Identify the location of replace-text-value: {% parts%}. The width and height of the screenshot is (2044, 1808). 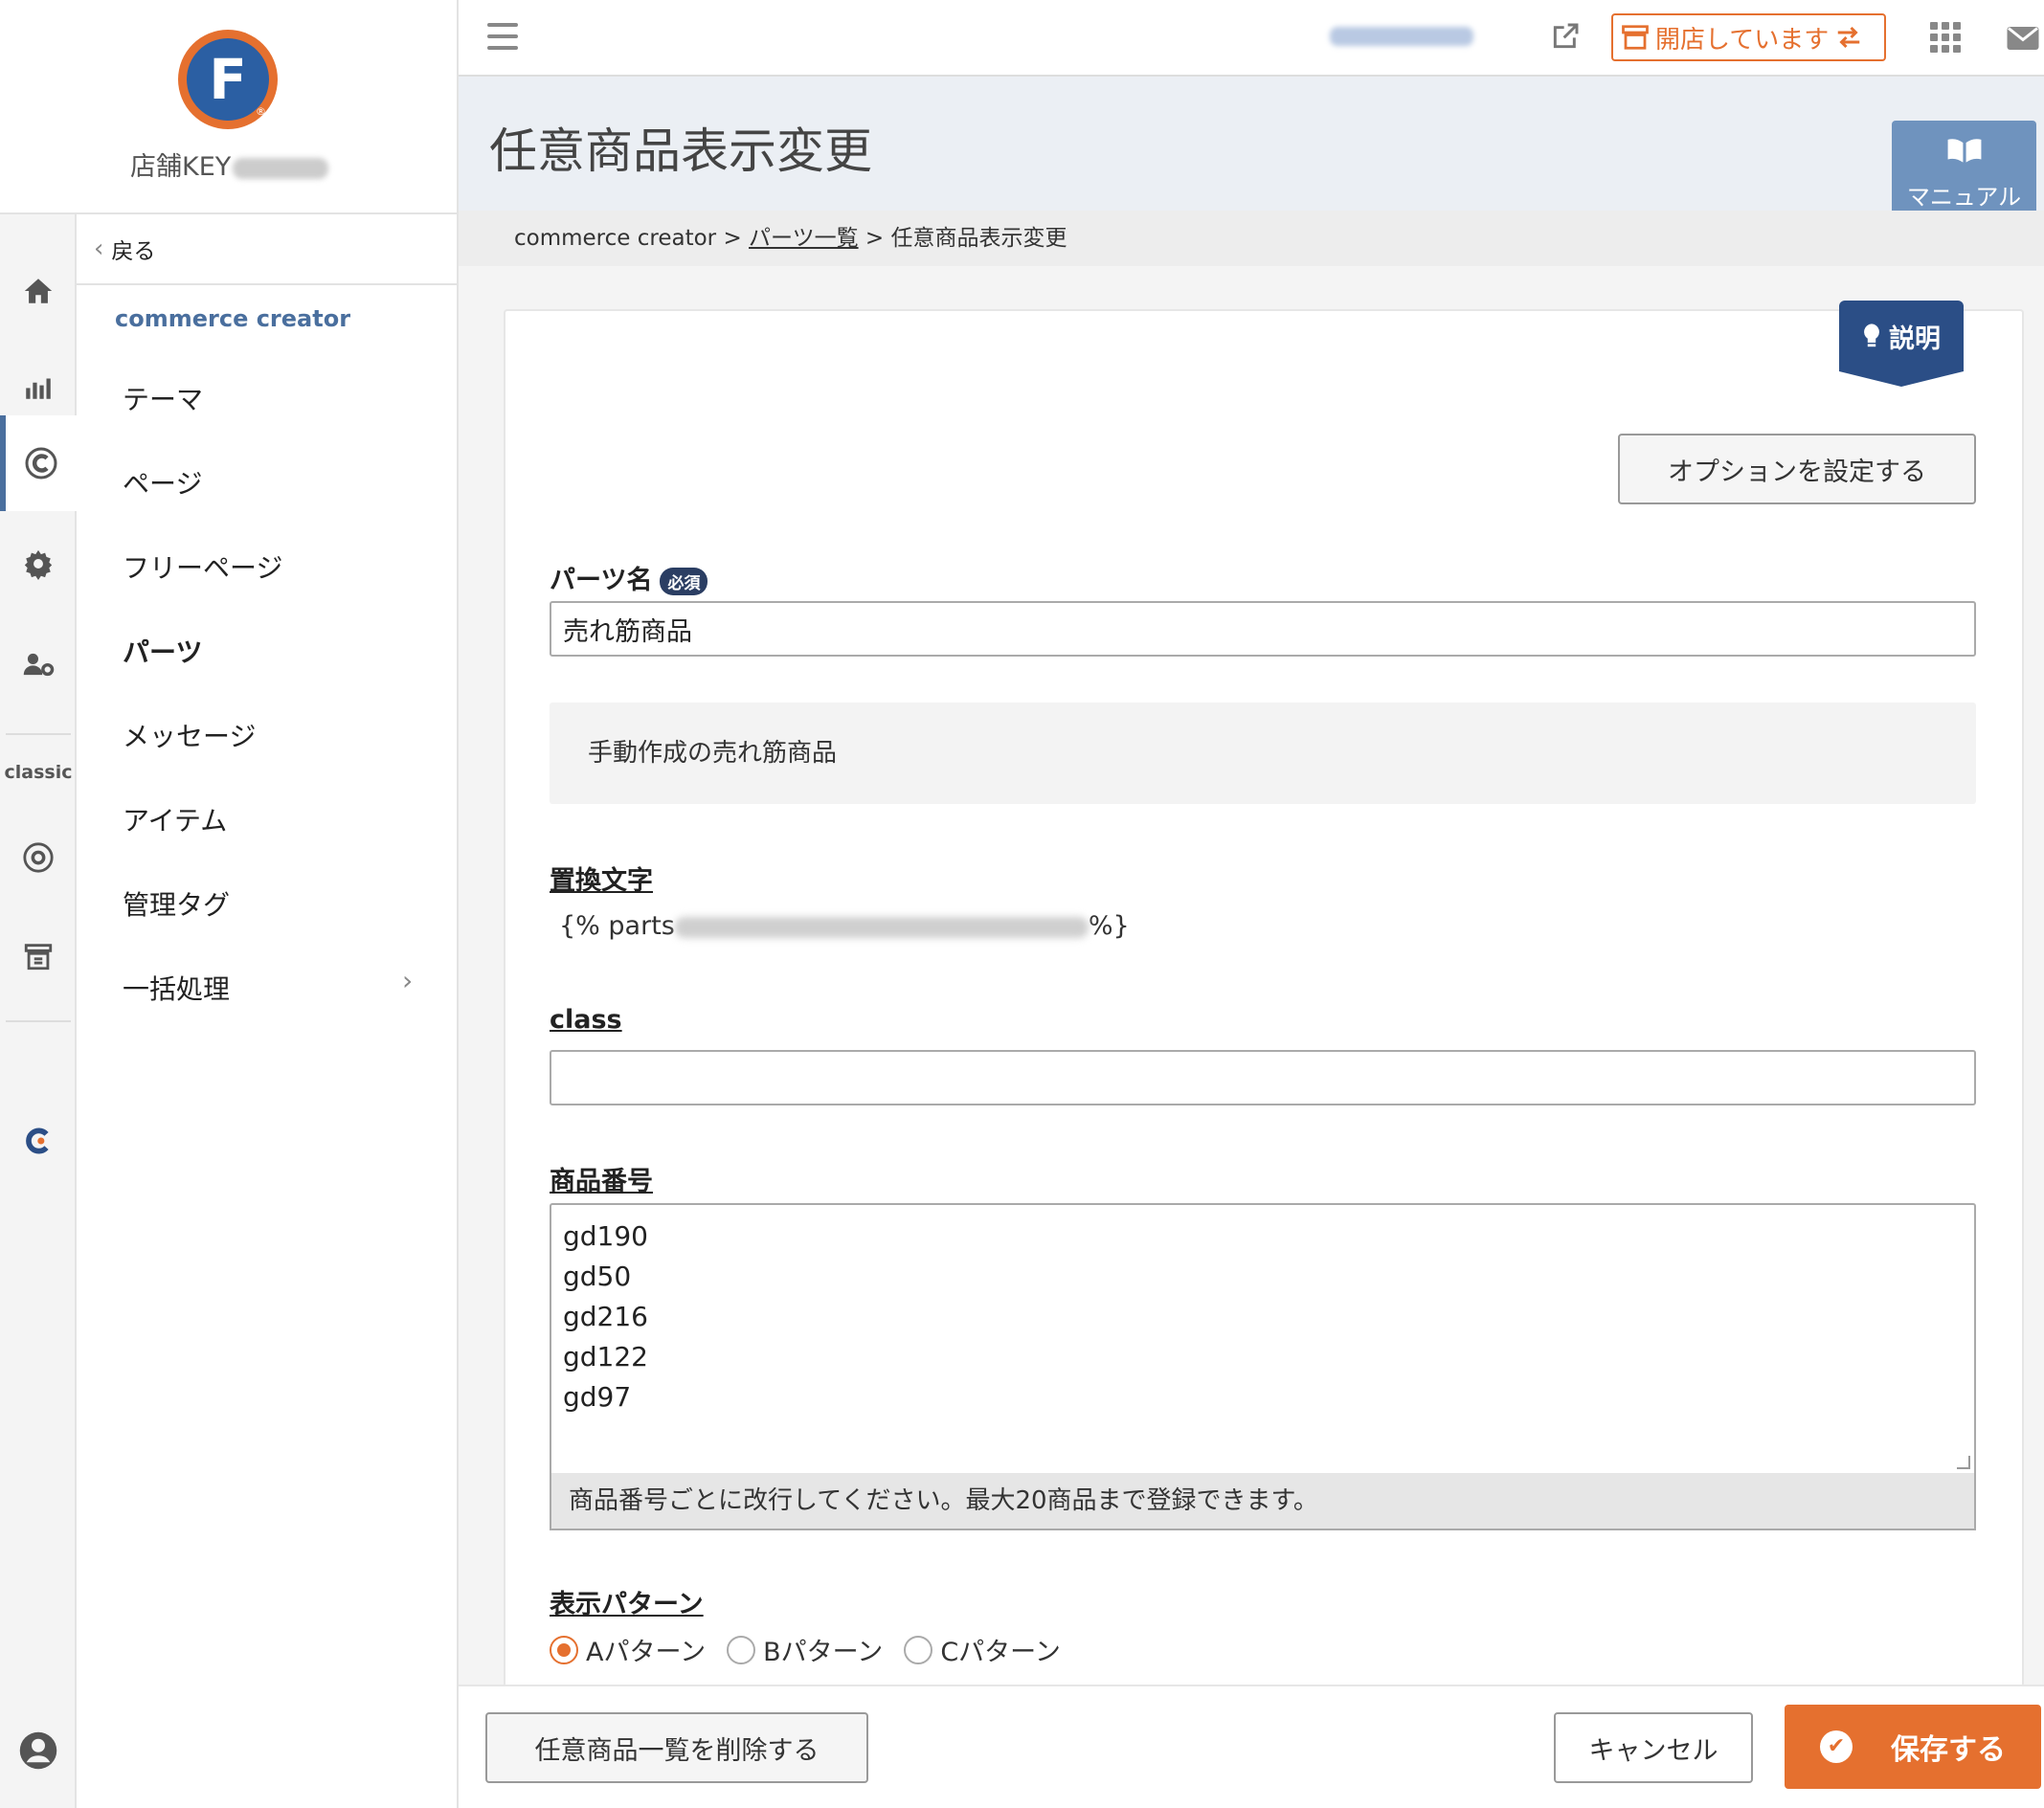
(844, 926).